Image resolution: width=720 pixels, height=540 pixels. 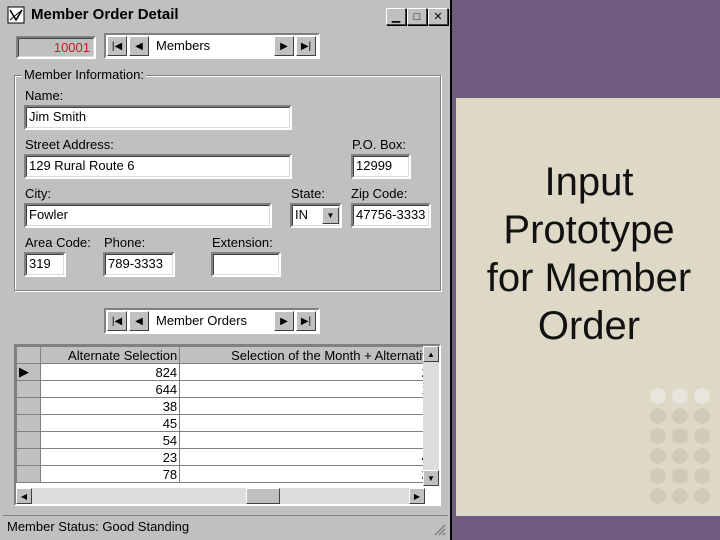 What do you see at coordinates (379, 144) in the screenshot?
I see `pobox-label: P.O. Box:` at bounding box center [379, 144].